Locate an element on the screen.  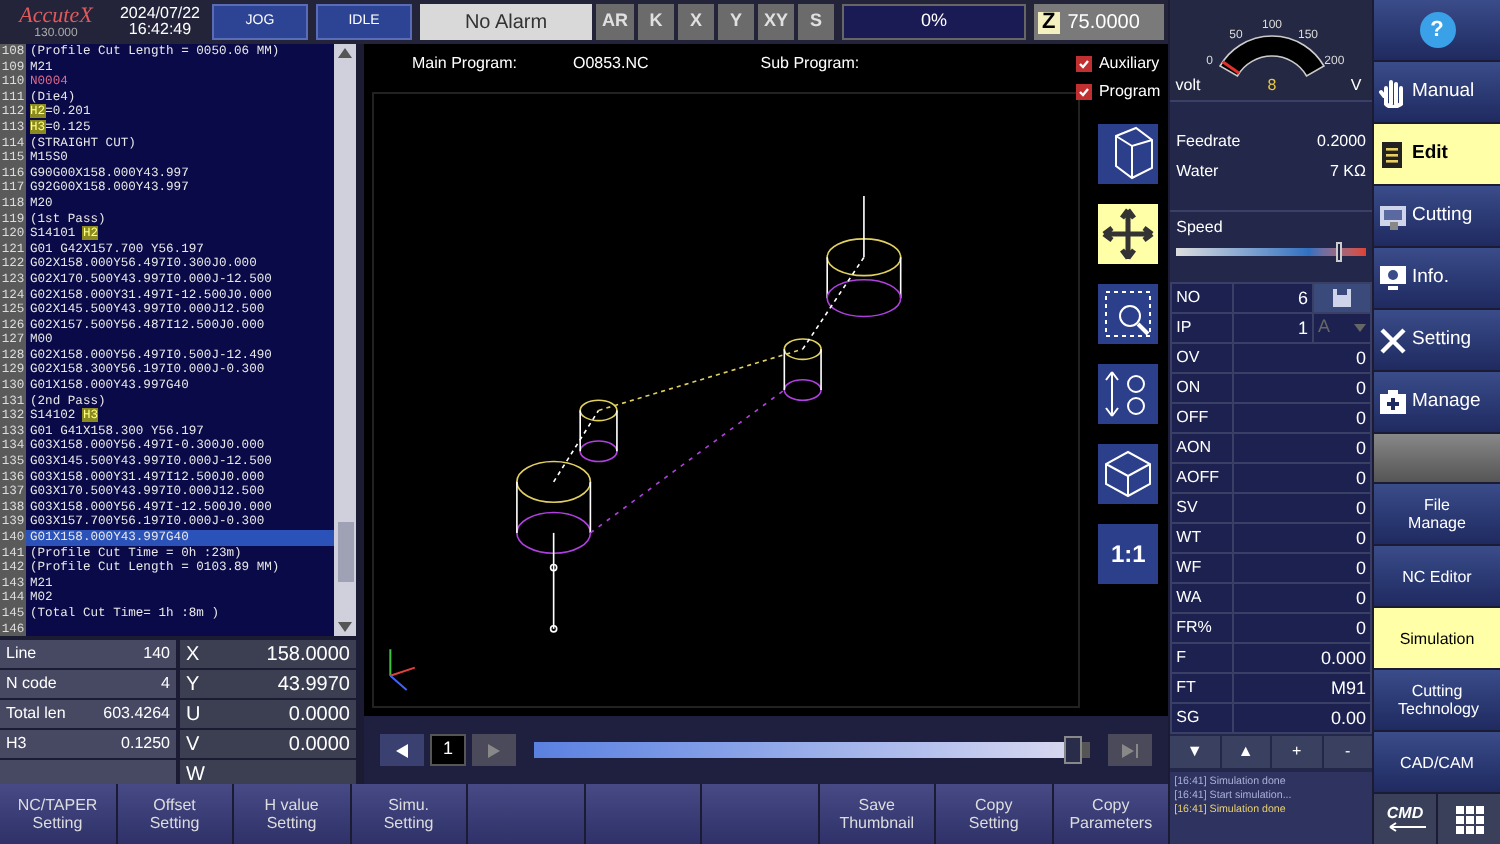
nav-spacer-bar is located at coordinates (1437, 458).